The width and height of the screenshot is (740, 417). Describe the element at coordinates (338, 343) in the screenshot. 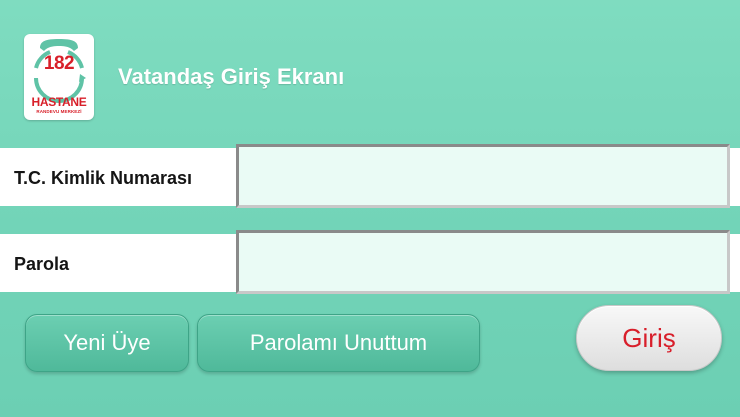

I see `forgot-password-button: Parolamı Unuttum` at that location.